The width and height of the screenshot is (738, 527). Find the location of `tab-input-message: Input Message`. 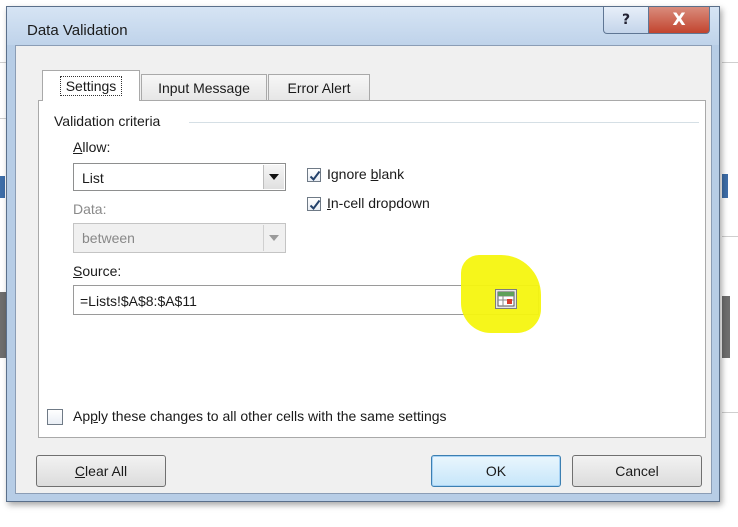

tab-input-message: Input Message is located at coordinates (204, 87).